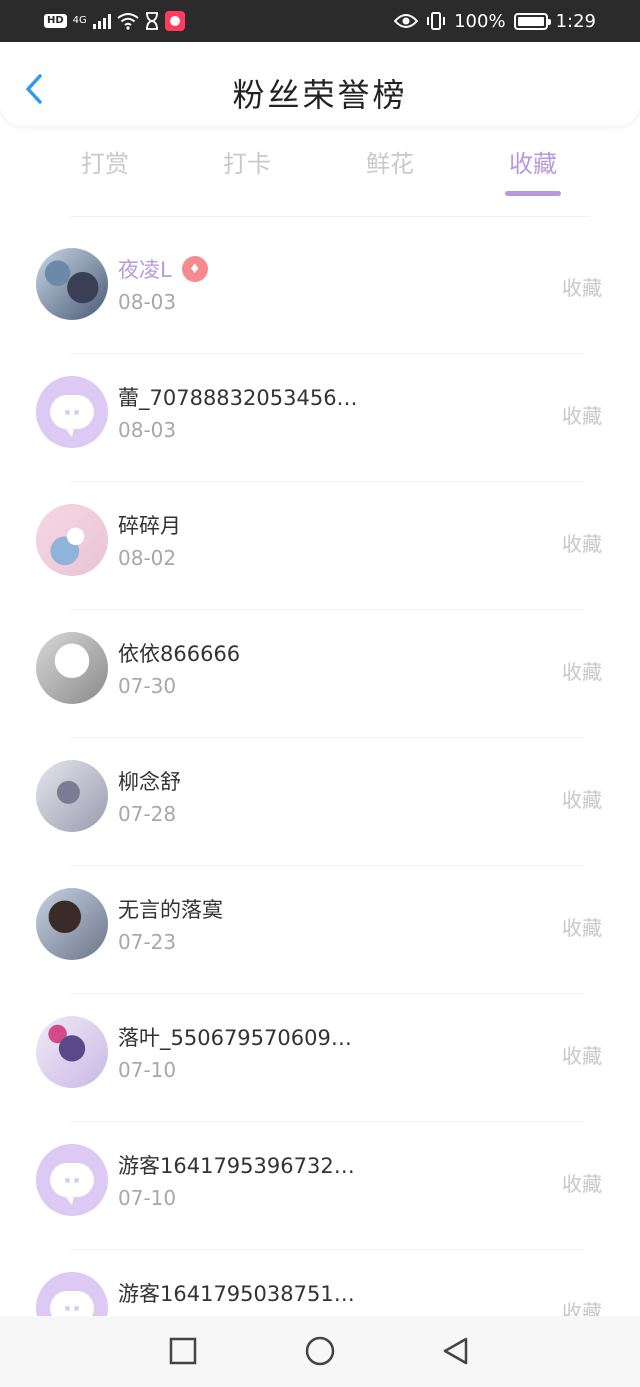 The width and height of the screenshot is (640, 1387). What do you see at coordinates (532, 21) in the screenshot?
I see `battery-icon` at bounding box center [532, 21].